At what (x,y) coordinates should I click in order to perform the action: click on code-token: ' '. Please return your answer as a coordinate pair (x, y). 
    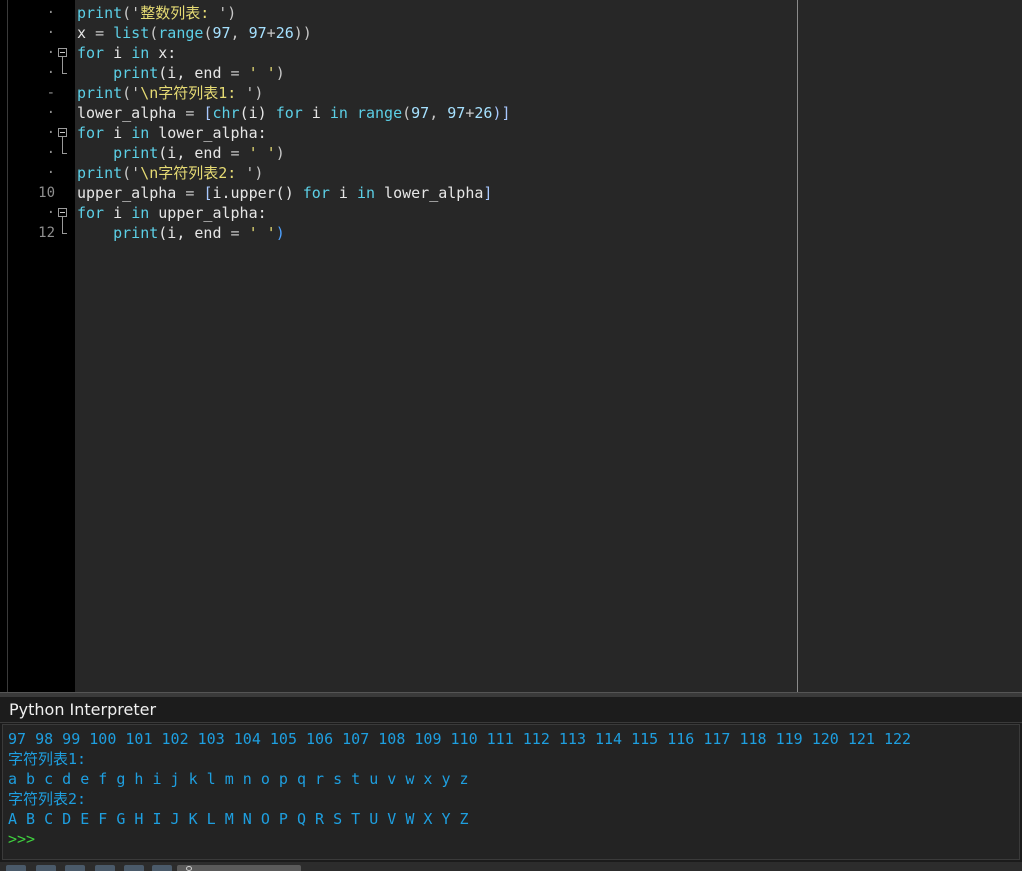
    Looking at the image, I should click on (262, 73).